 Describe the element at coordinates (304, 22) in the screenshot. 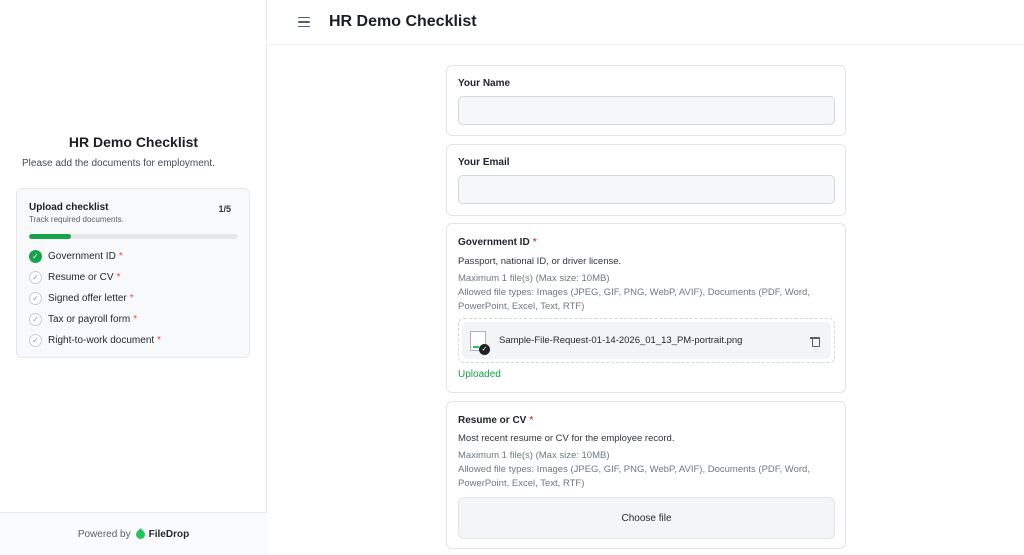

I see `hamburger-menu-icon` at that location.